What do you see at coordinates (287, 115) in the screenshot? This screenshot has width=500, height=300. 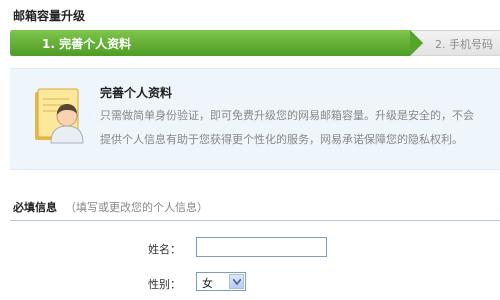 I see `intro-text-line-1: 只需做简单身份验证，即可免费升级您的网易邮箱容量。升级是安全的，不会` at bounding box center [287, 115].